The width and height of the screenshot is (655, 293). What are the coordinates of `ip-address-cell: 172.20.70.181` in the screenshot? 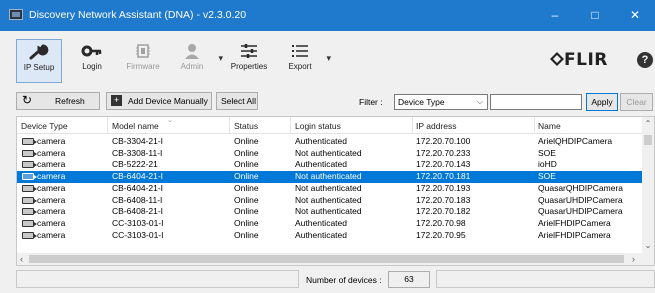 It's located at (443, 176).